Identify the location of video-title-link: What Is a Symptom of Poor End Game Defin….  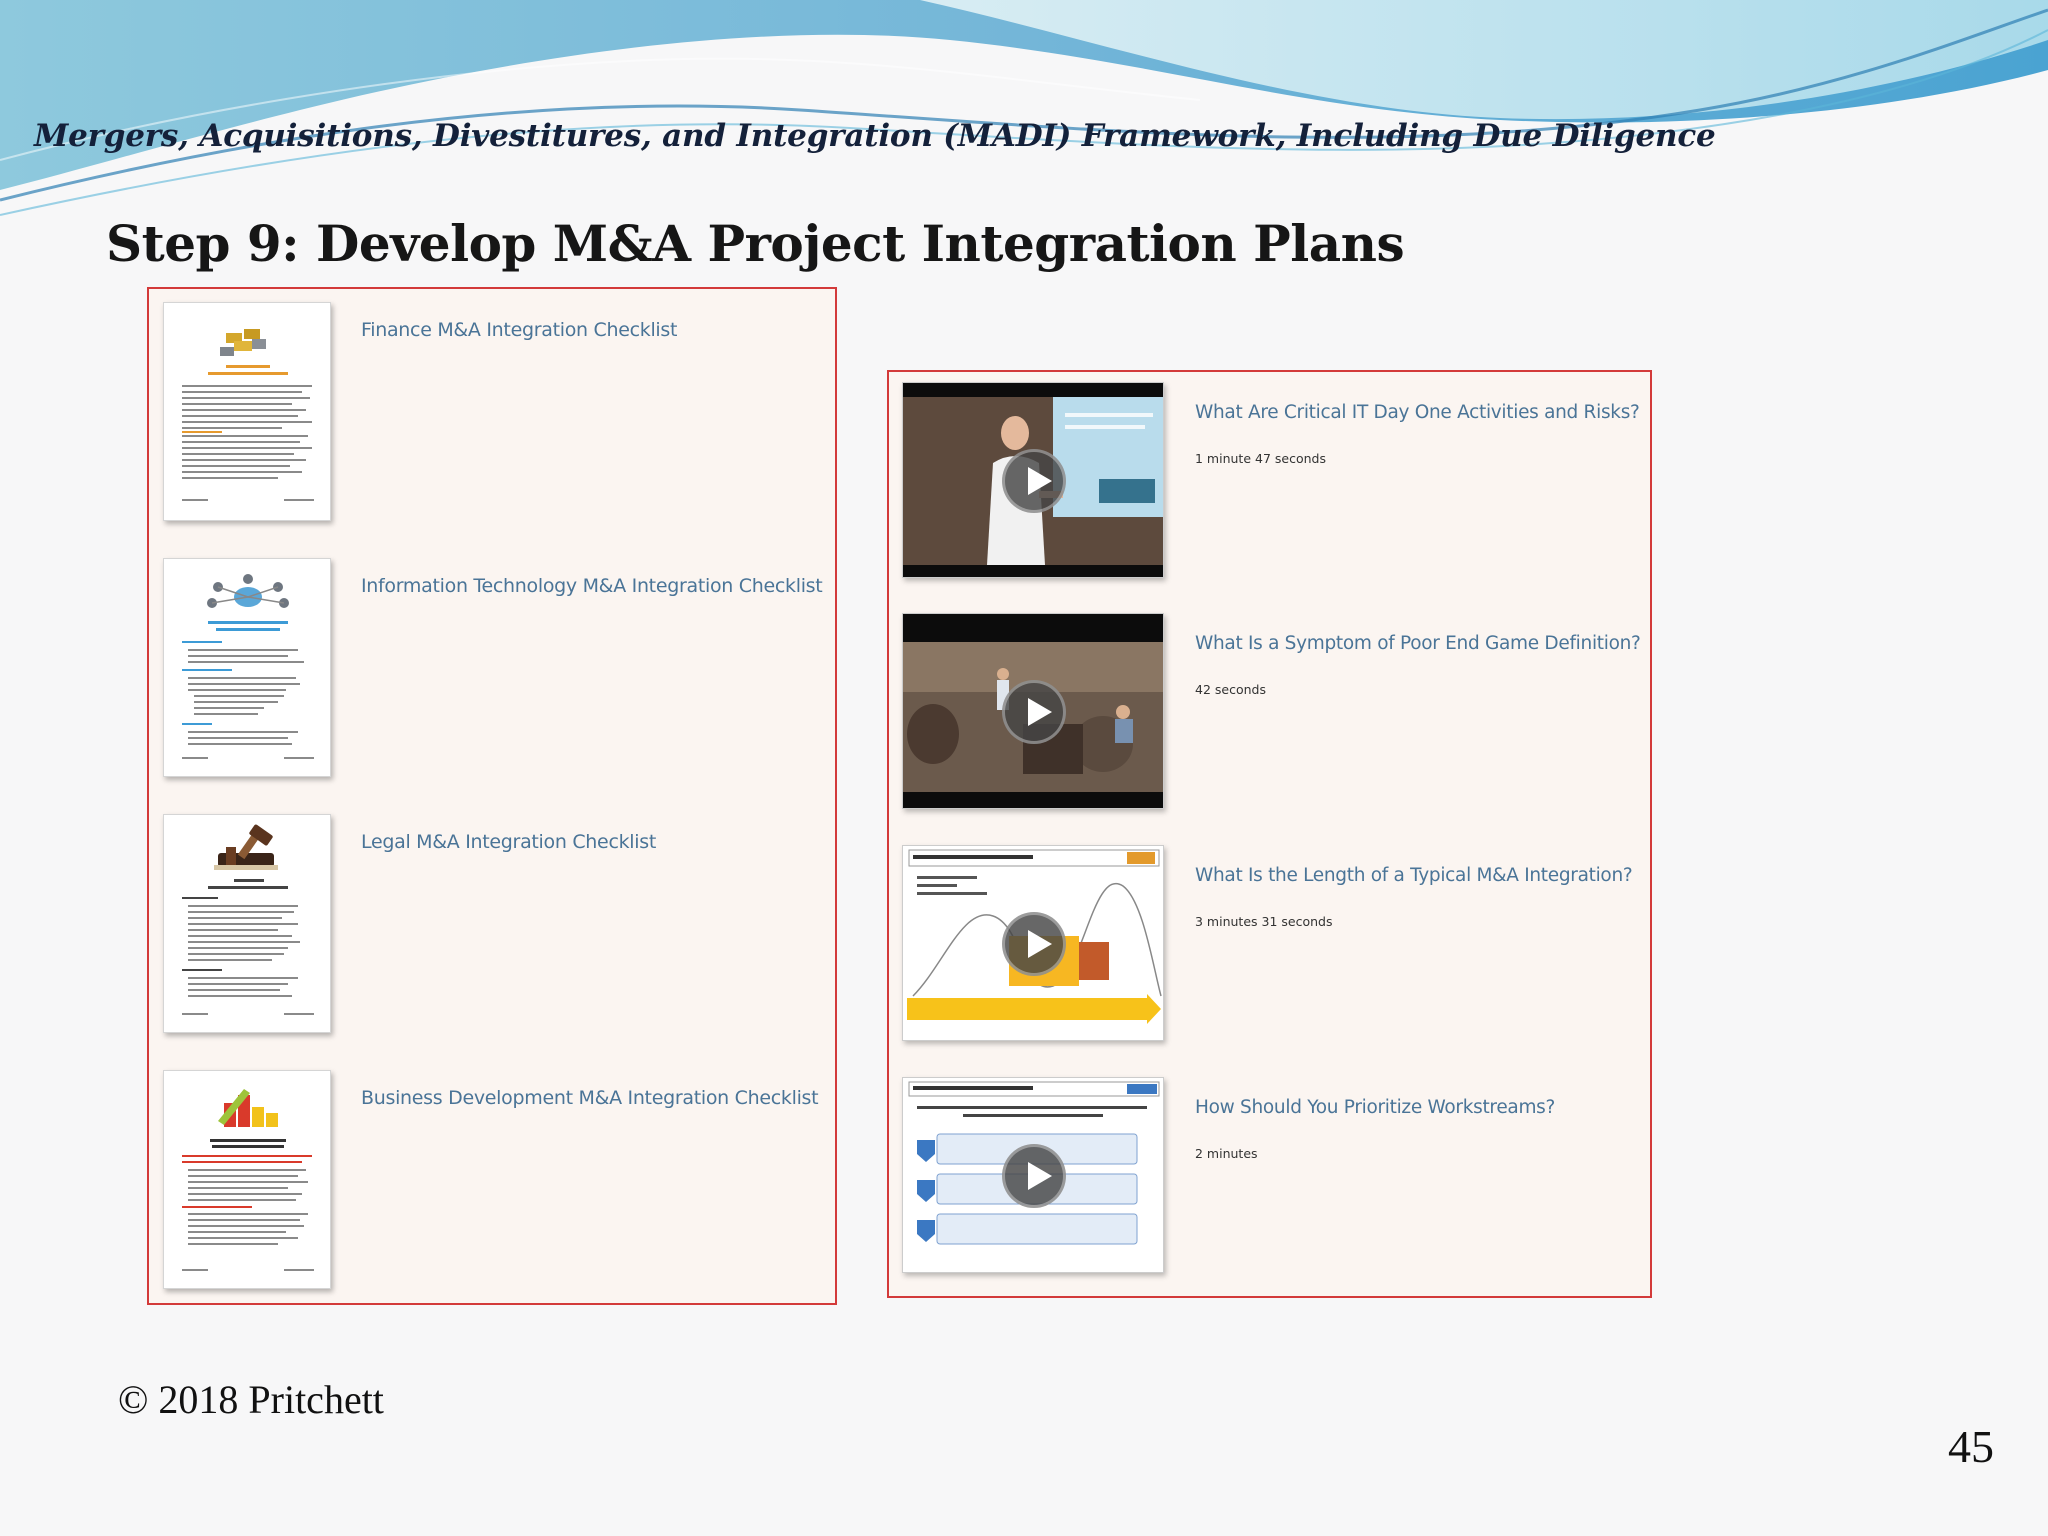
(1418, 643).